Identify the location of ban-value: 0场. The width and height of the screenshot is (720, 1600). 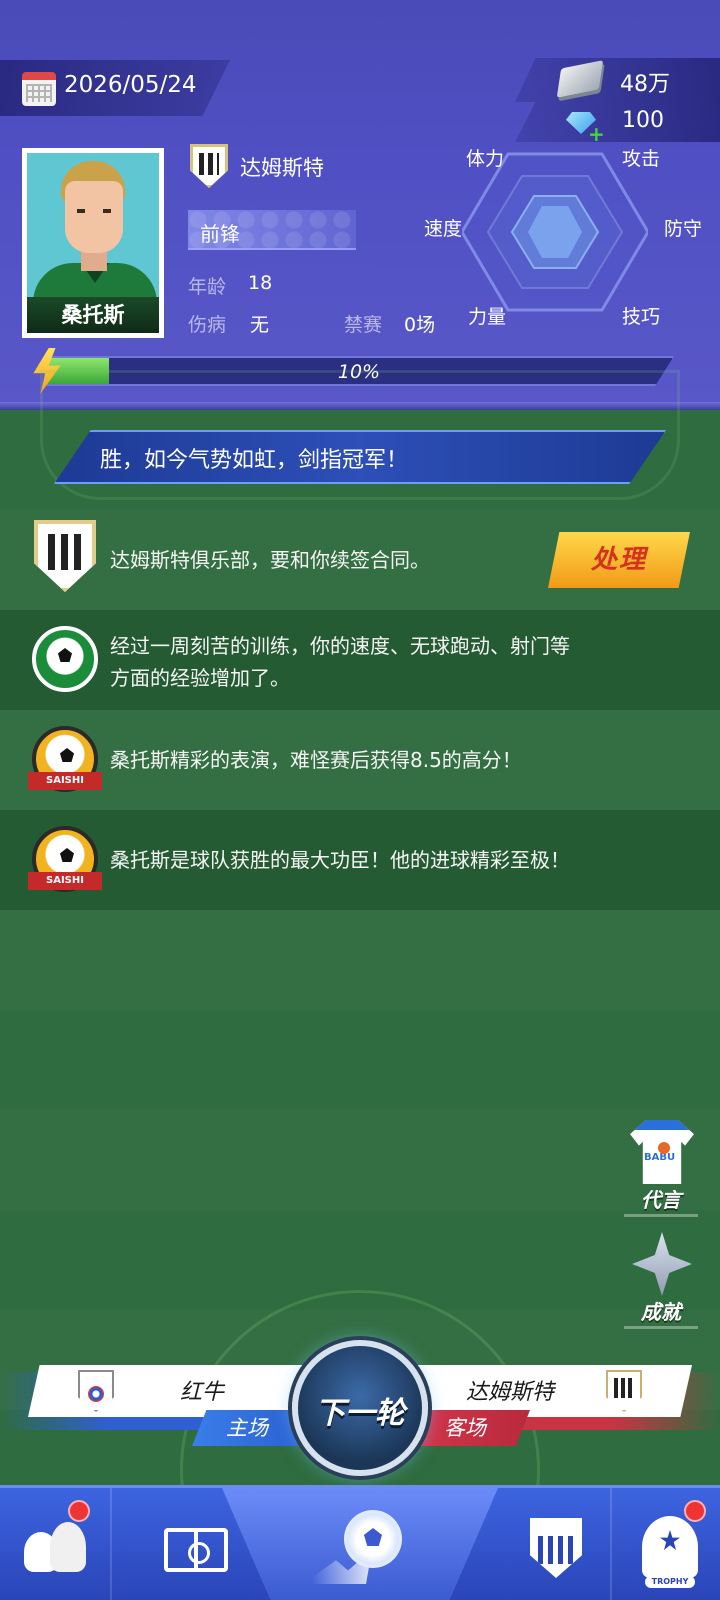
(420, 325).